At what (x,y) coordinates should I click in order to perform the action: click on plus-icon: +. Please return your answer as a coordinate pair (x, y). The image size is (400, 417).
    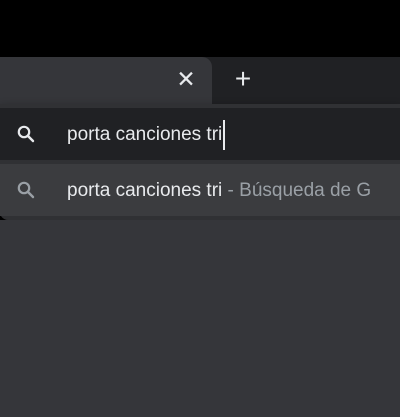
    Looking at the image, I should click on (243, 78).